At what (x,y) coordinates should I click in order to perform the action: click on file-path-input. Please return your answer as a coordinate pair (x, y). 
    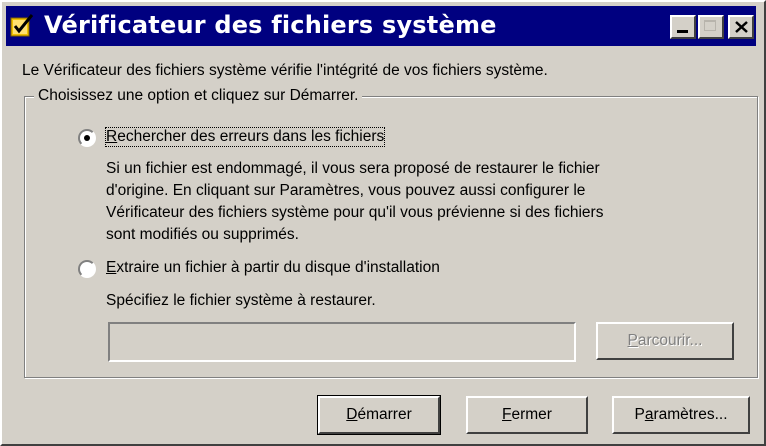
    Looking at the image, I should click on (342, 342).